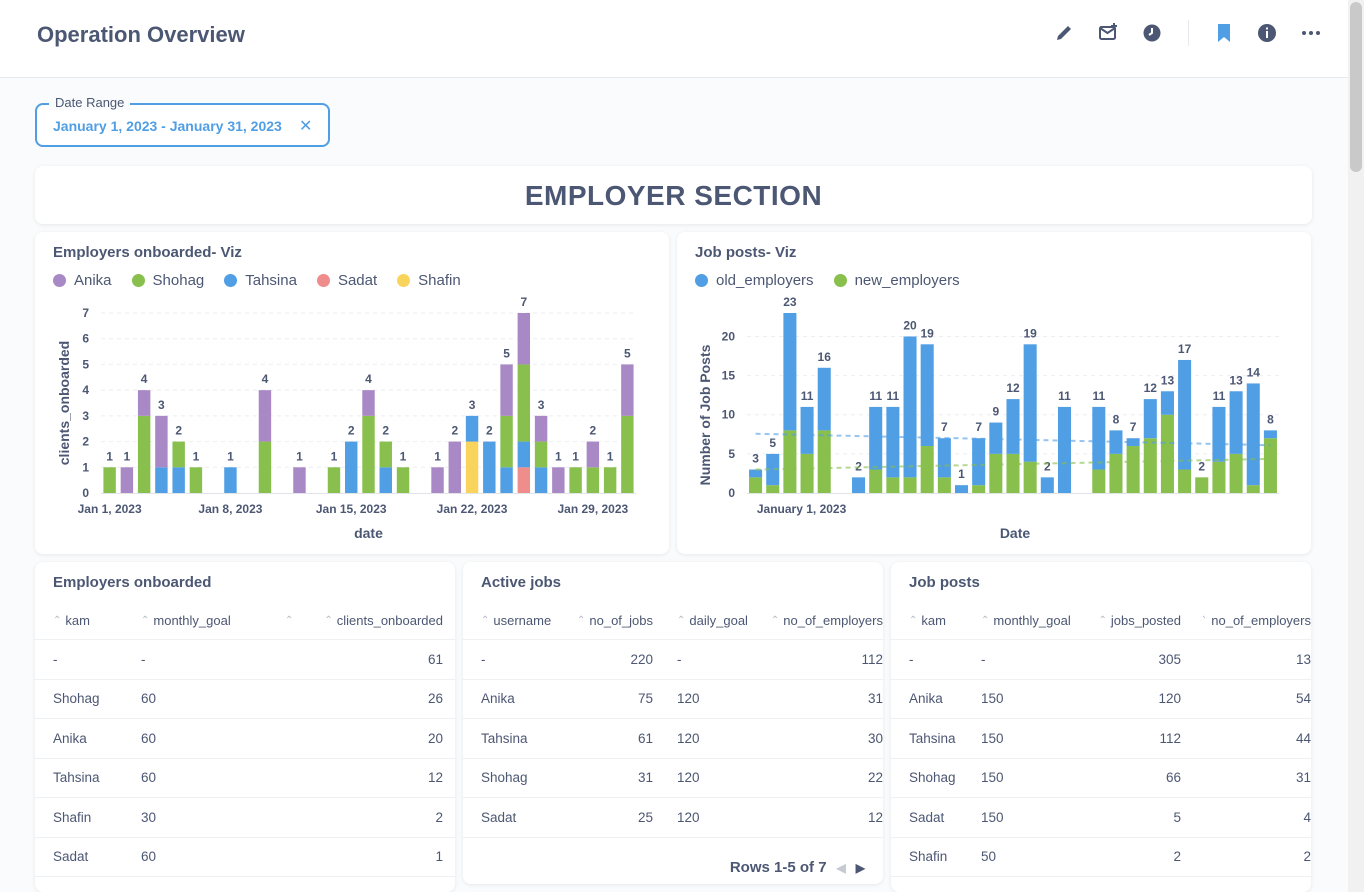 The width and height of the screenshot is (1364, 892). Describe the element at coordinates (1267, 33) in the screenshot. I see `info-icon` at that location.